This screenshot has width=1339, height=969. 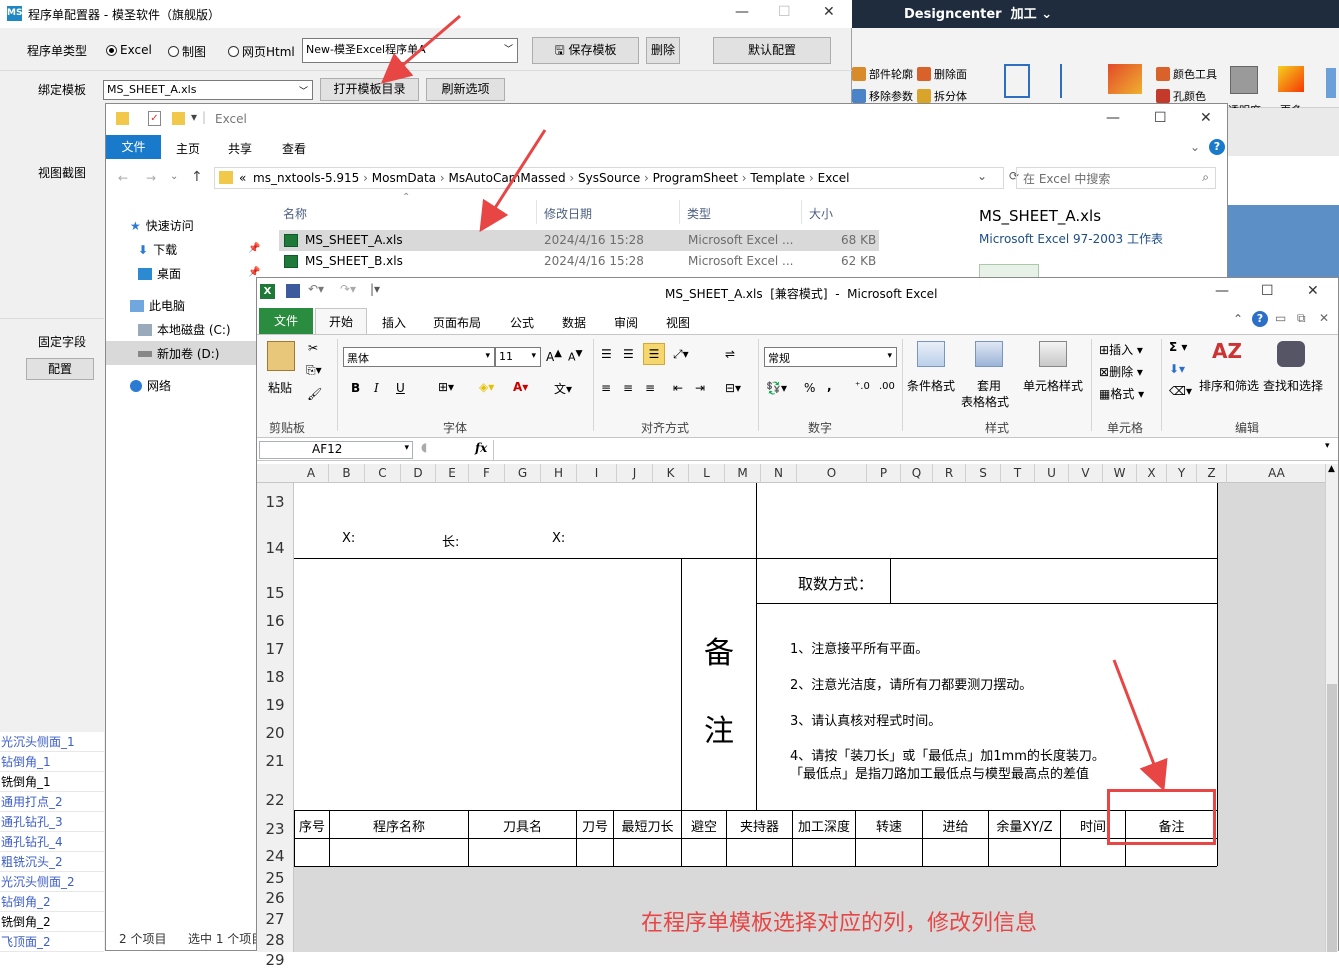 I want to click on highlight-box, so click(x=1161, y=817).